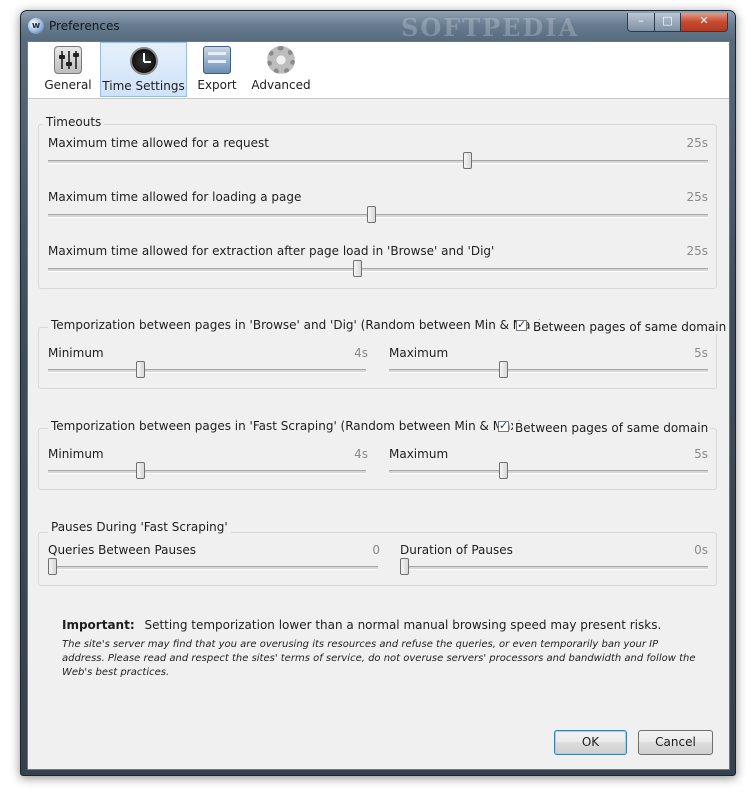  I want to click on extraction-timeout-value: 25s, so click(697, 251).